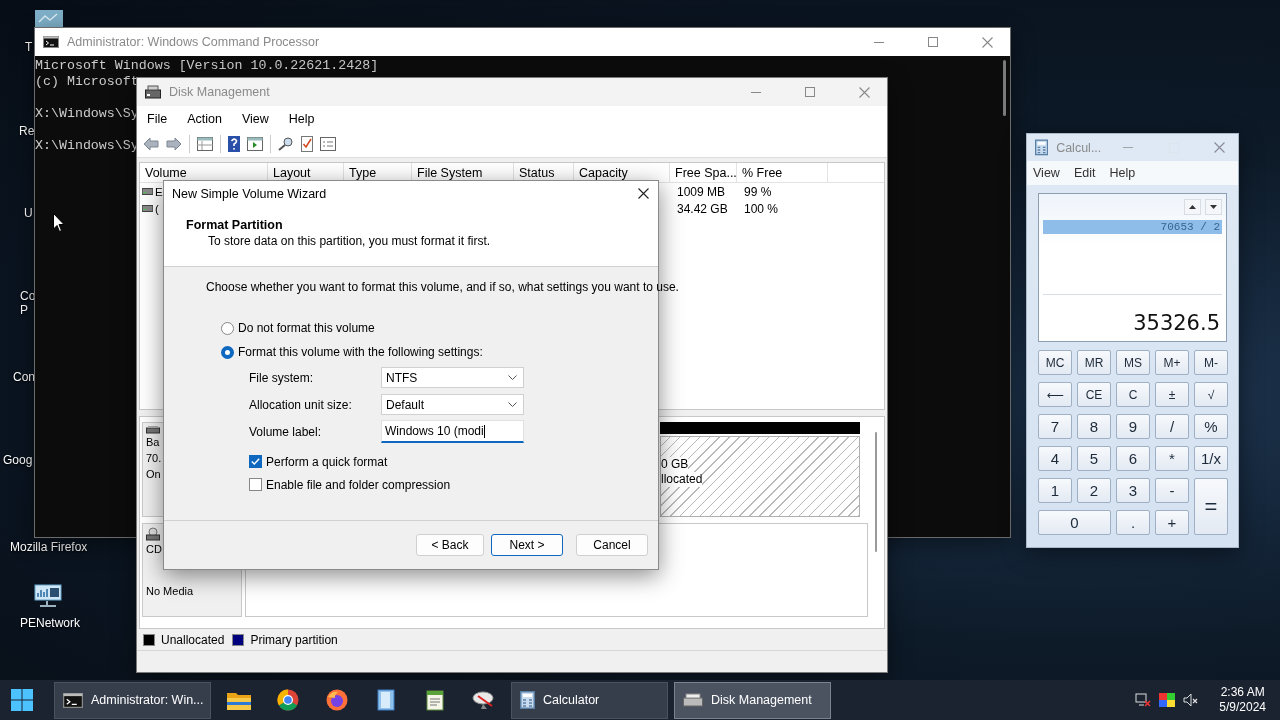  Describe the element at coordinates (643, 193) in the screenshot. I see `close-icon` at that location.